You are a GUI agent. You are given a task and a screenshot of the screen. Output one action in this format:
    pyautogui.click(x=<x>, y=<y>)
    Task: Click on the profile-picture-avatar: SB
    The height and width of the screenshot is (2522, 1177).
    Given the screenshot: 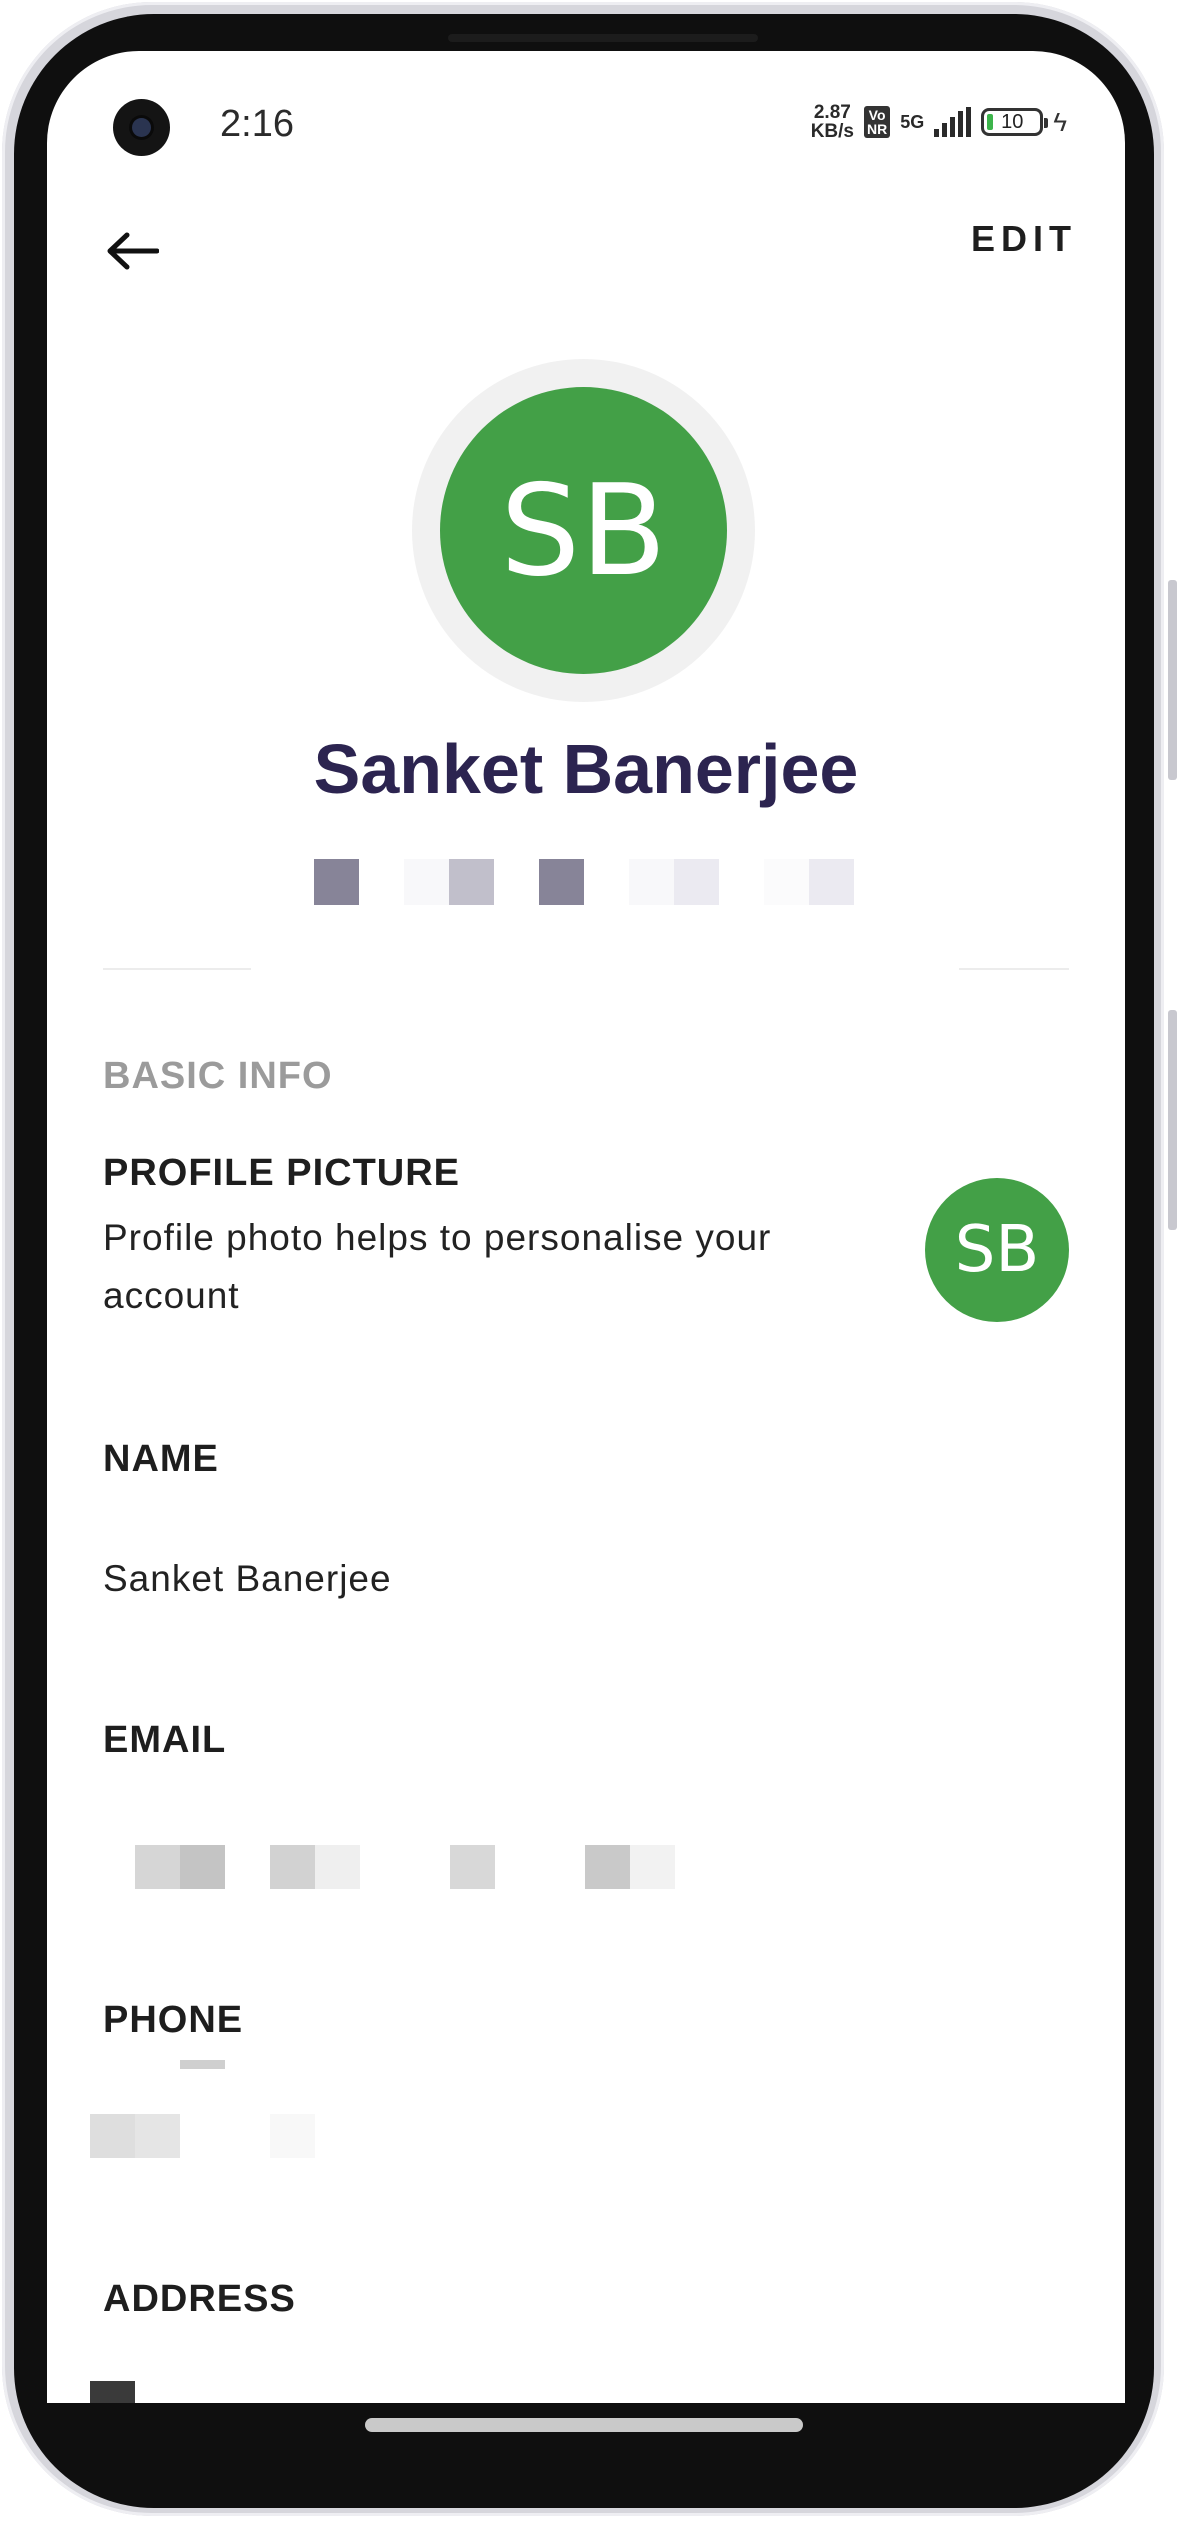 What is the action you would take?
    pyautogui.click(x=997, y=1250)
    